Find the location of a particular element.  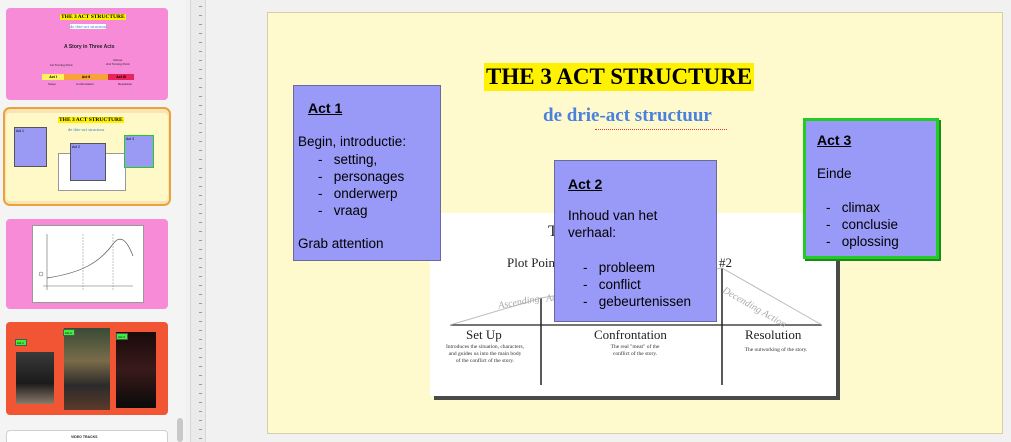

thumb-act-note-2: Confrontation is located at coordinates (85, 84).